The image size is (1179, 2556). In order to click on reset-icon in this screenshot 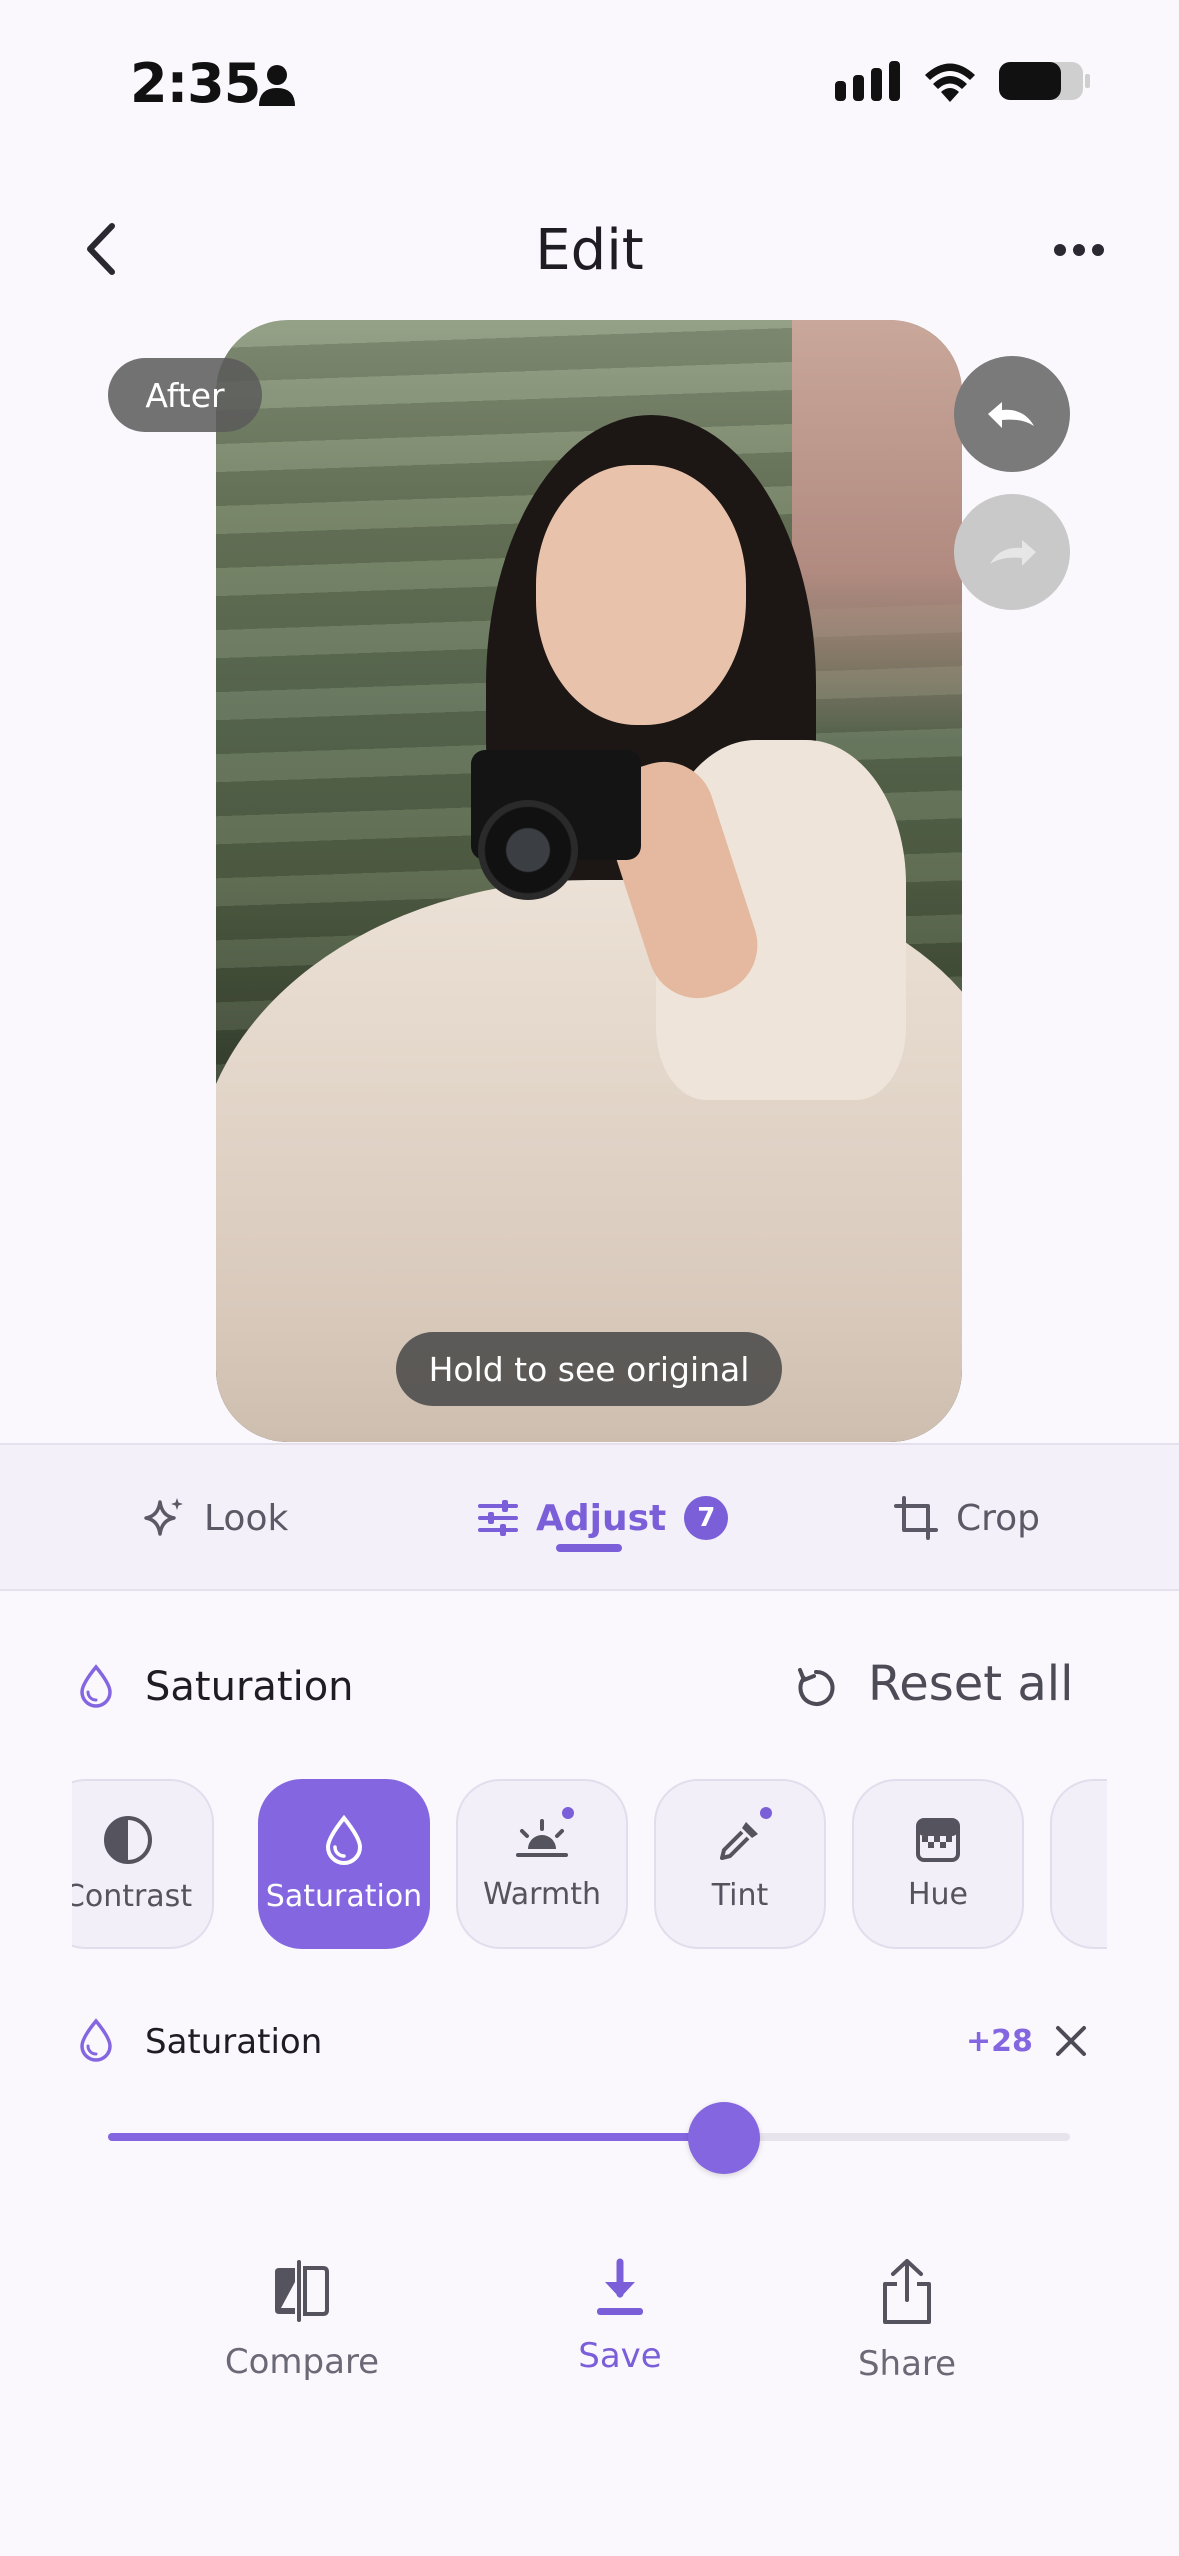, I will do `click(816, 1690)`.